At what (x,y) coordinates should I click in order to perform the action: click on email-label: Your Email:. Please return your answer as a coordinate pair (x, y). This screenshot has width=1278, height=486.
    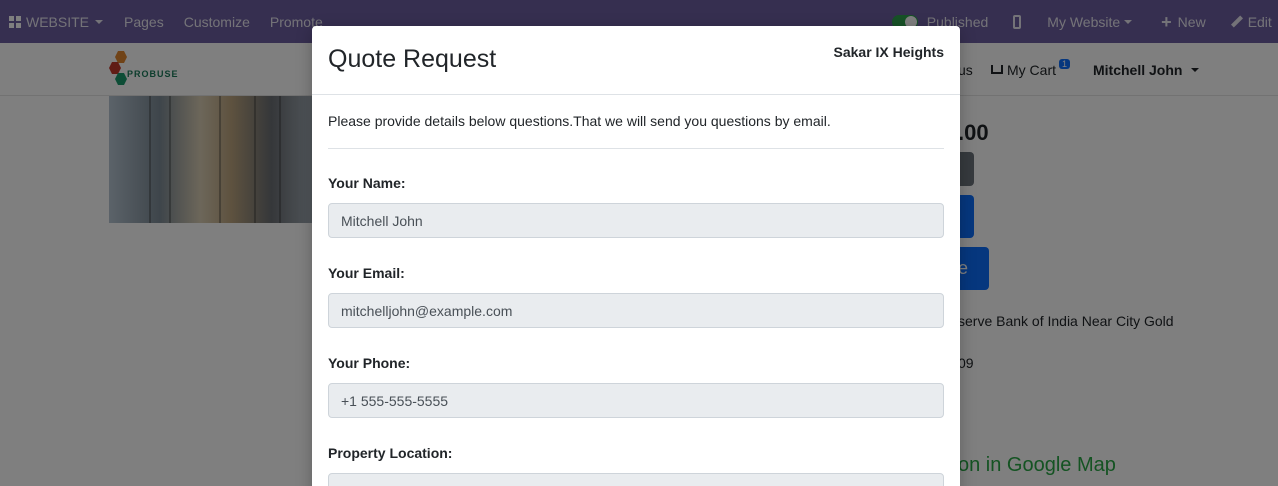
    Looking at the image, I should click on (366, 273).